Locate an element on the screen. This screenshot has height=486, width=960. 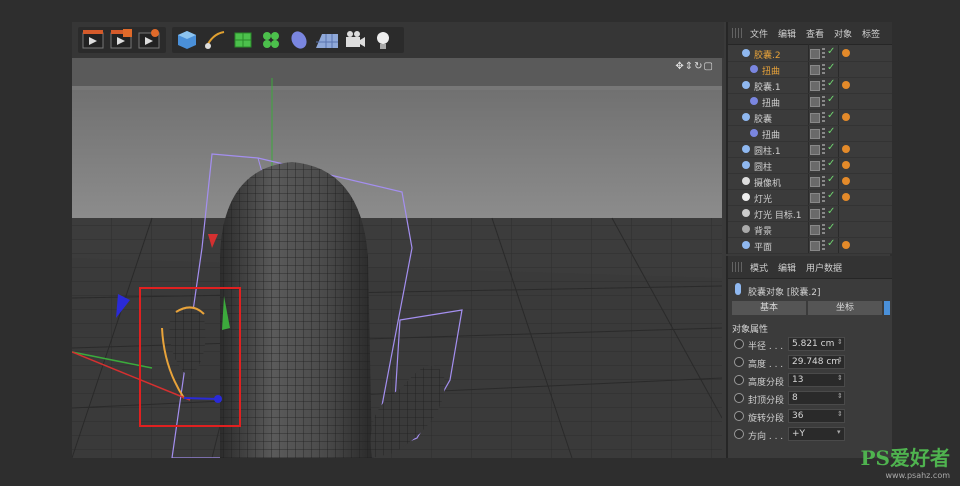
object-row: 灯光 ✓ is located at coordinates (810, 198).